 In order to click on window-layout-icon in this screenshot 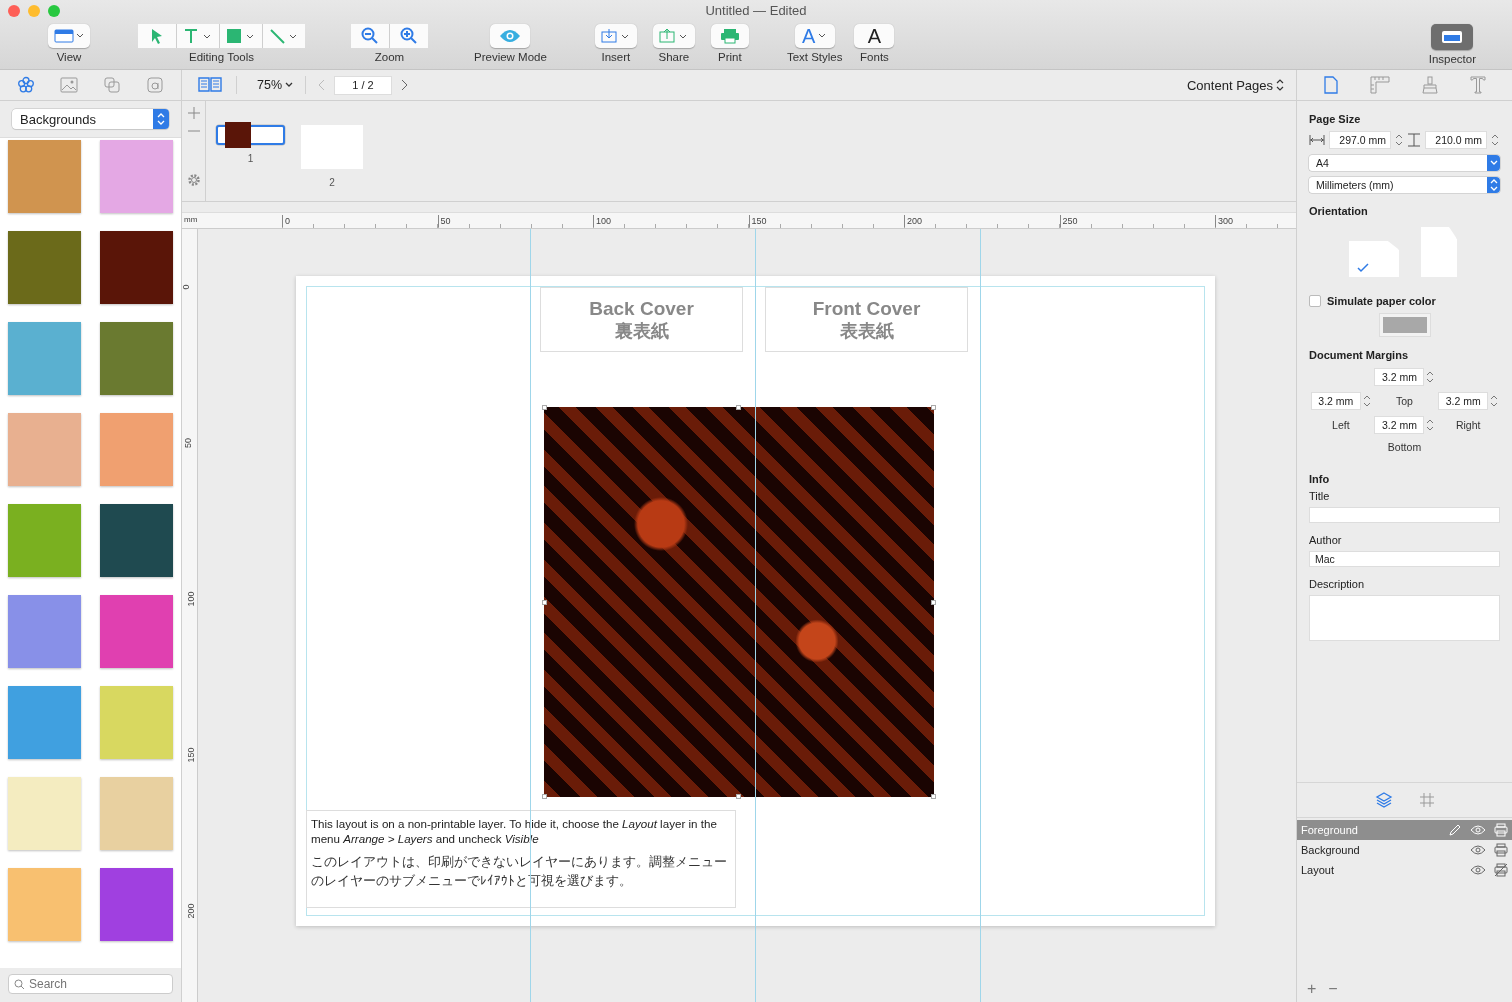, I will do `click(69, 36)`.